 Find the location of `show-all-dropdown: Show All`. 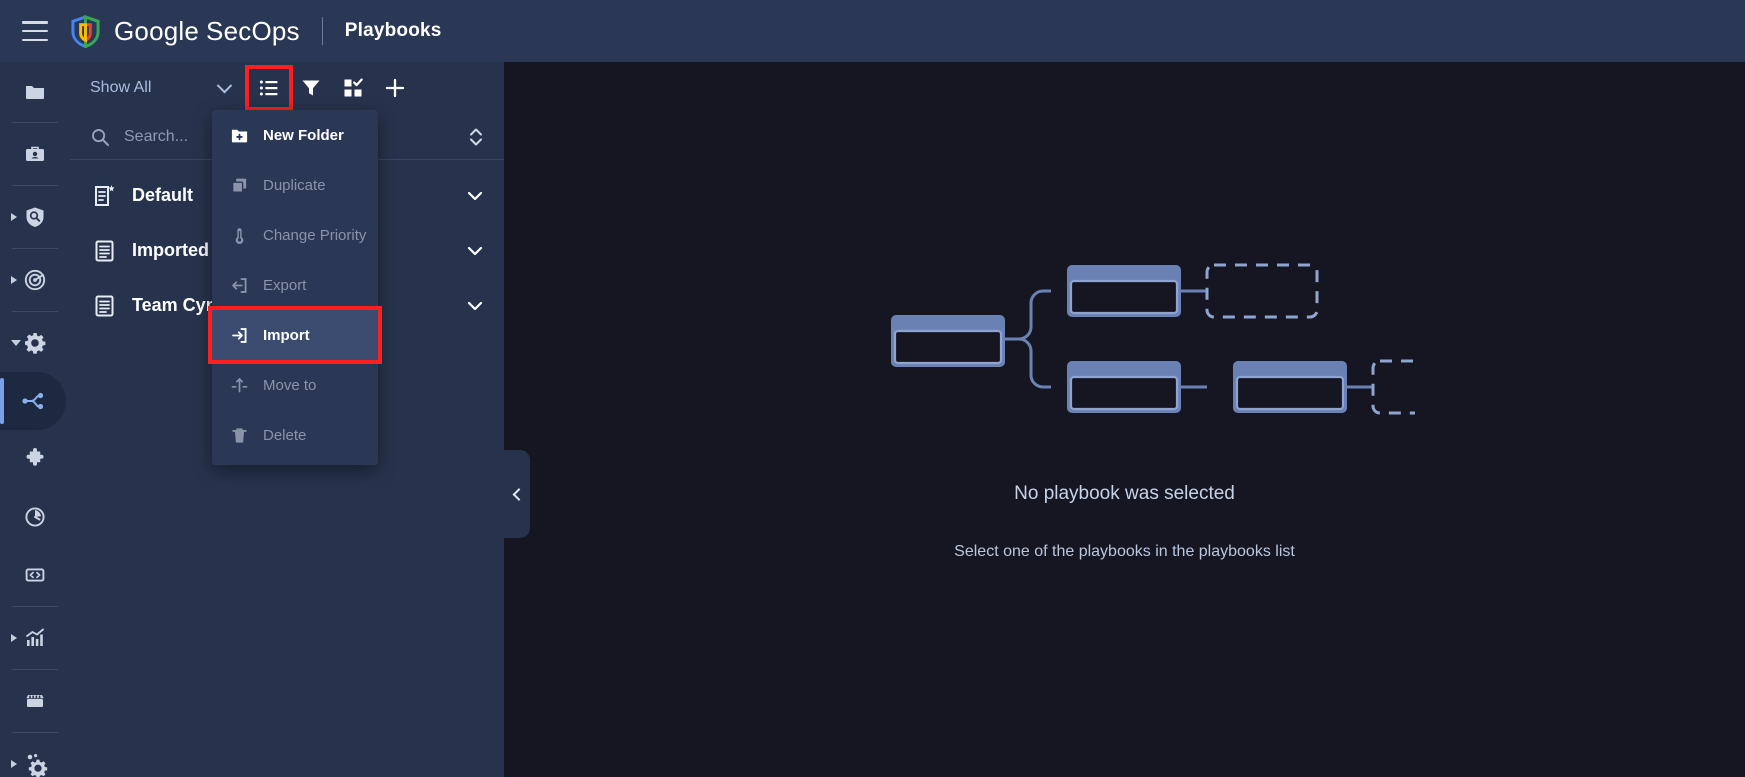

show-all-dropdown: Show All is located at coordinates (169, 87).